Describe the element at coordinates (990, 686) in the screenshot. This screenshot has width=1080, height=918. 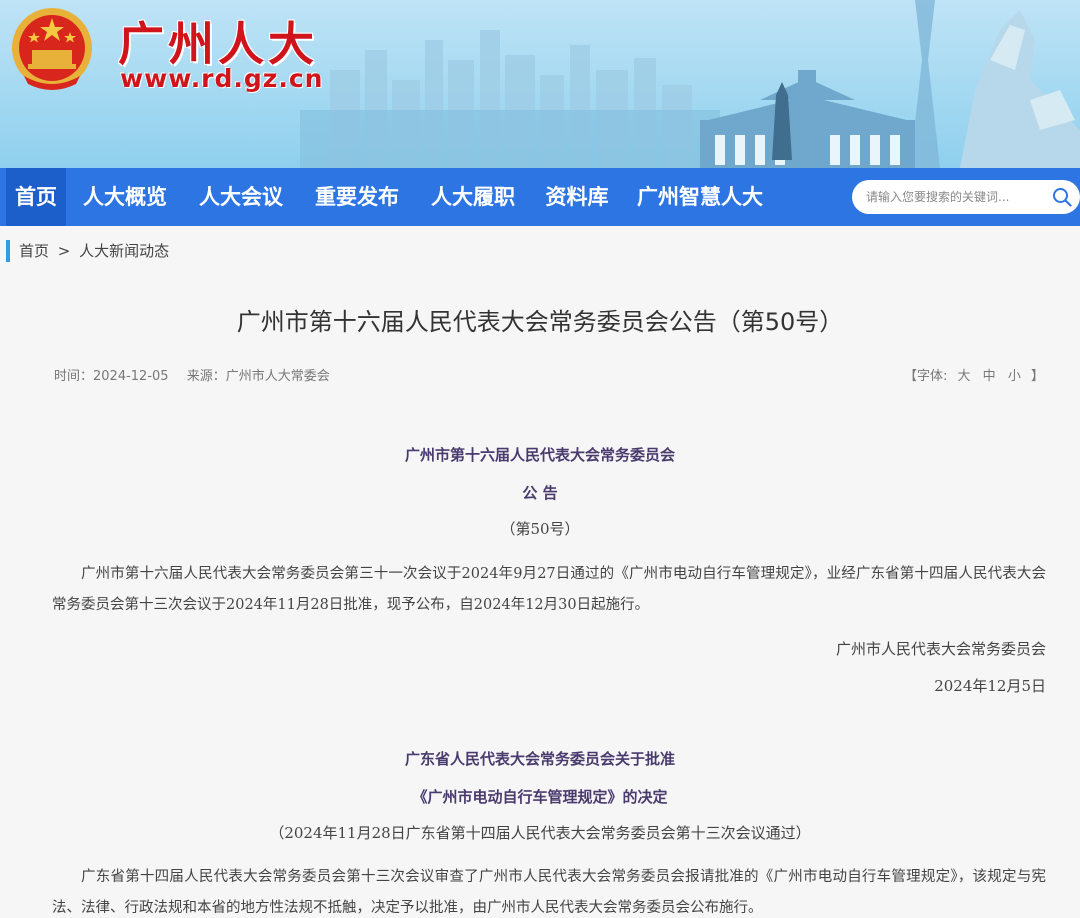
I see `signature-date: 2024年12月5日` at that location.